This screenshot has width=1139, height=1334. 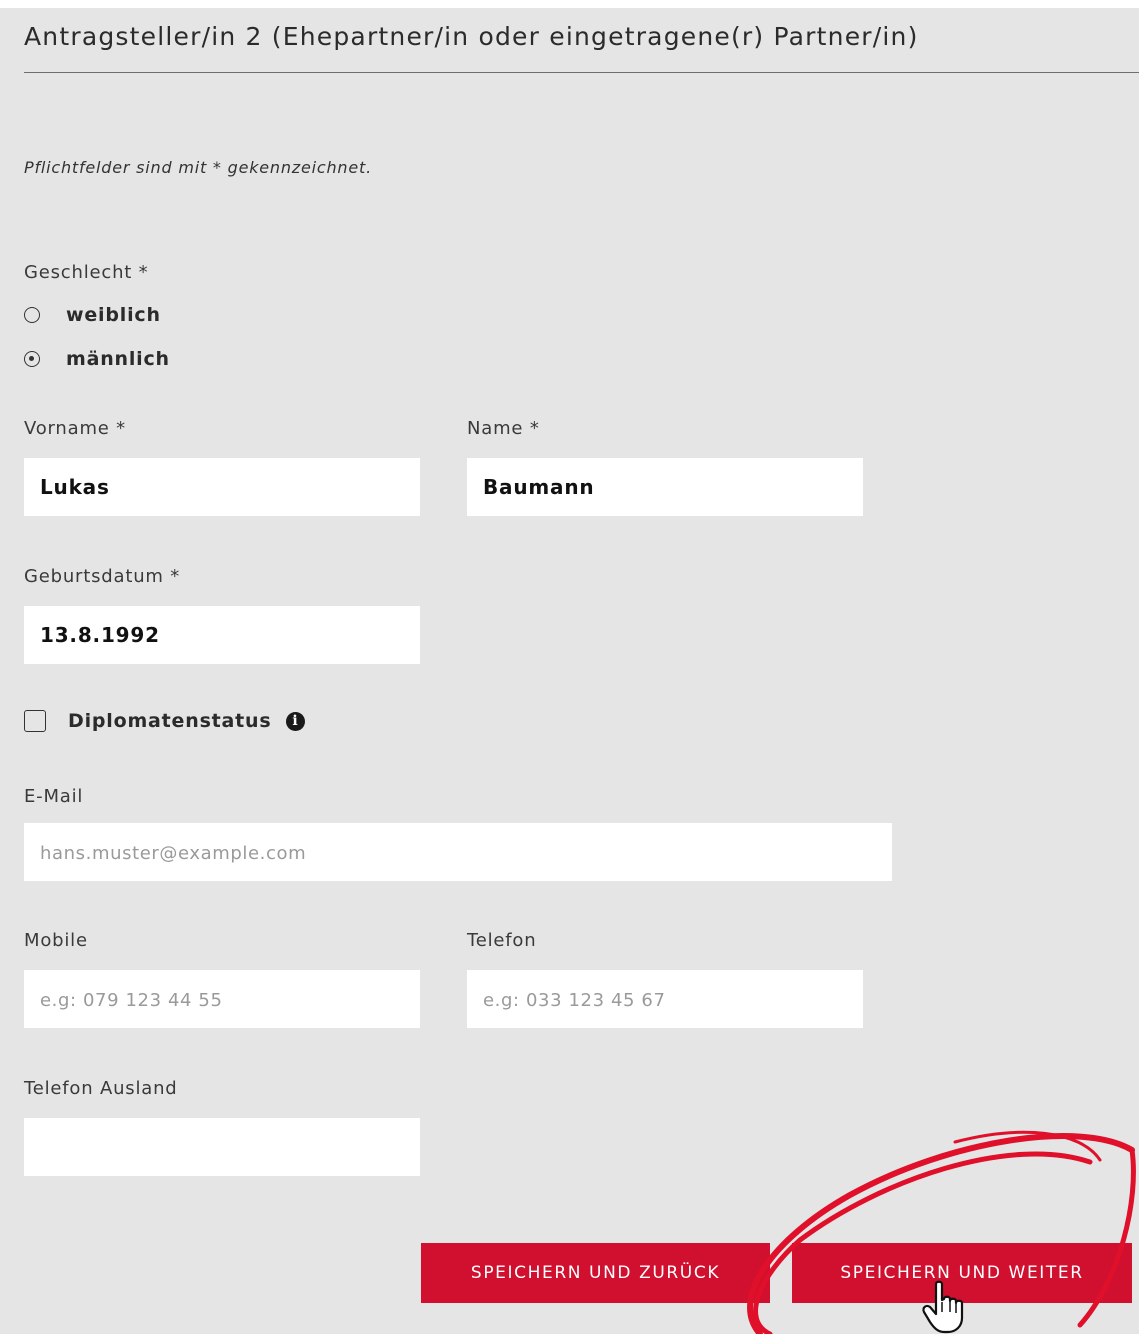 I want to click on radio-female-label: weiblich, so click(x=113, y=315).